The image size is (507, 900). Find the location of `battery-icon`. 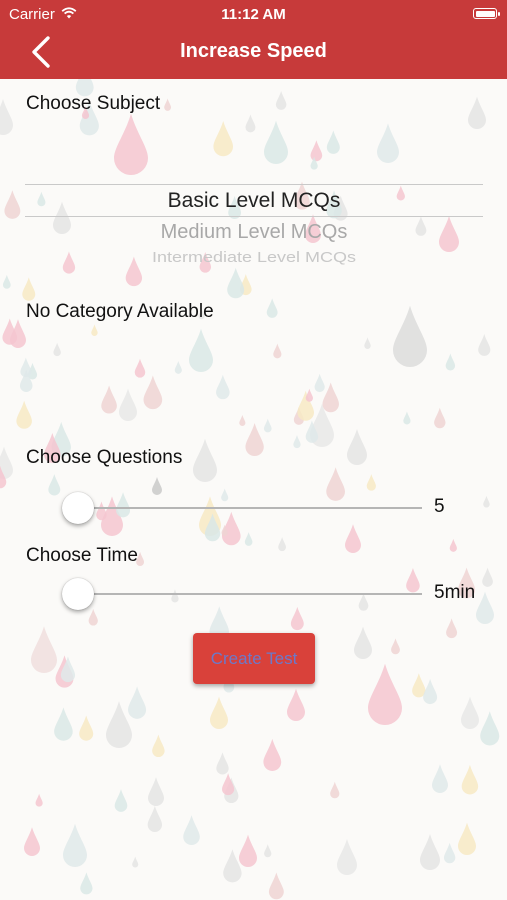

battery-icon is located at coordinates (486, 13).